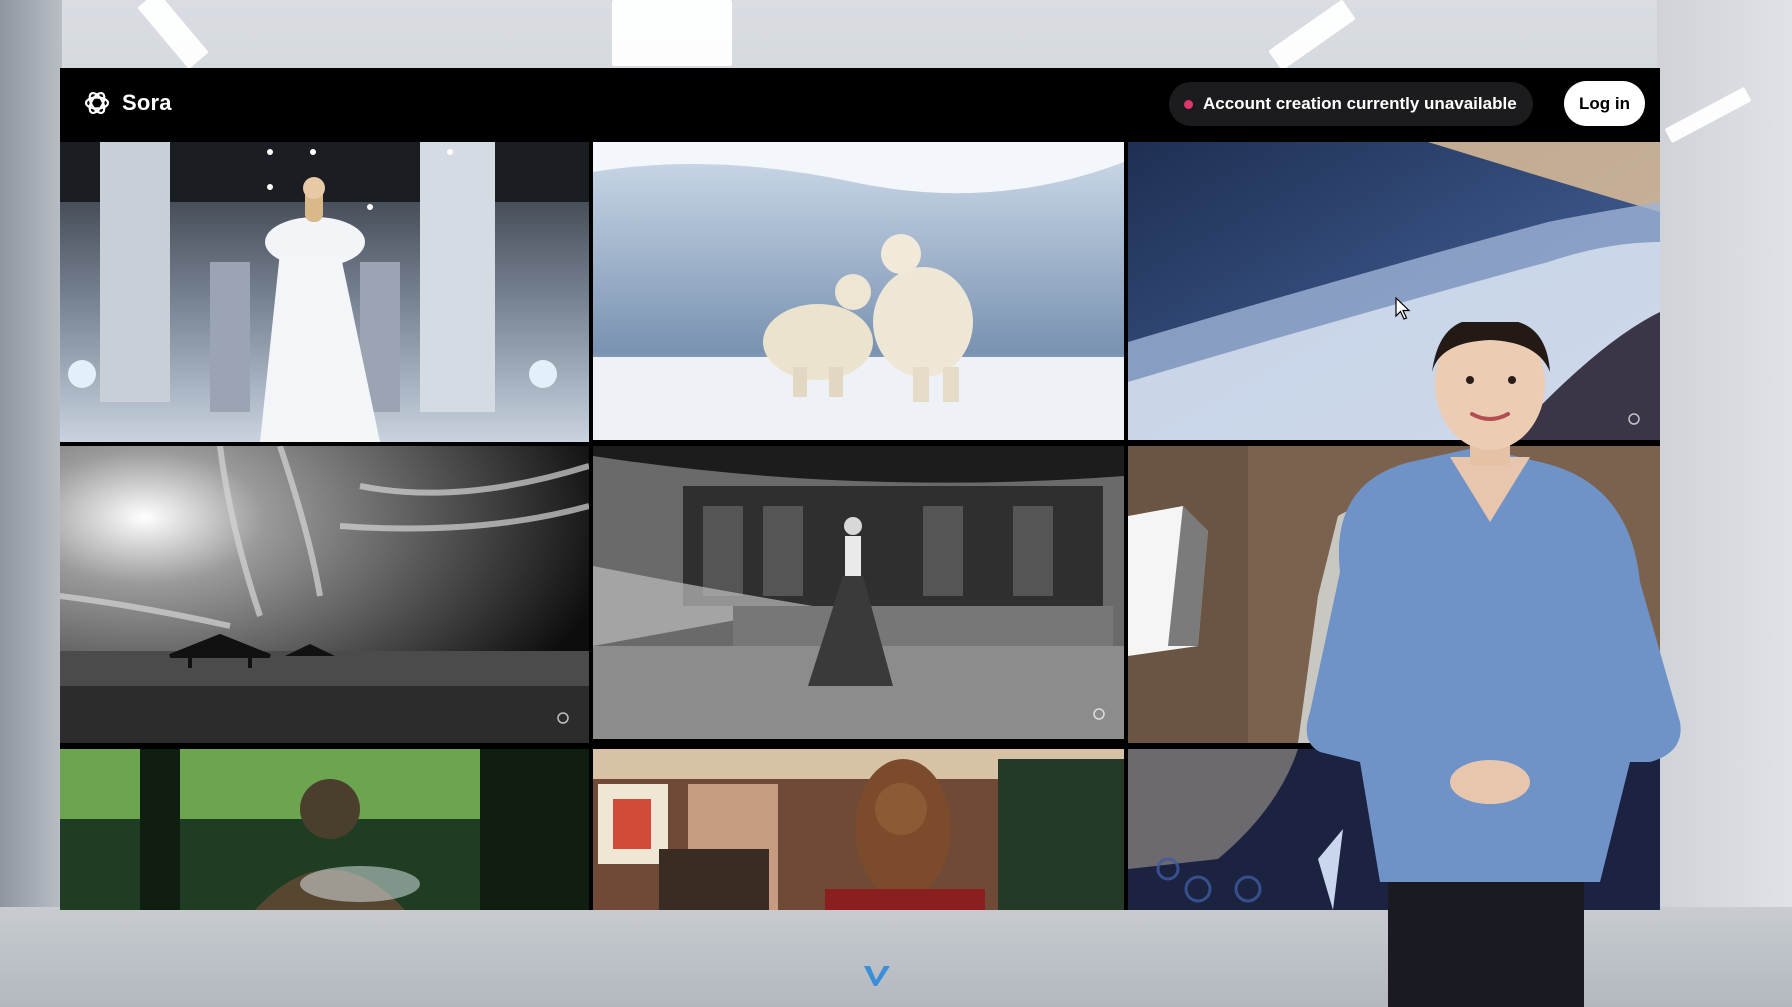 The height and width of the screenshot is (1007, 1792). I want to click on v-logo-icon, so click(877, 976).